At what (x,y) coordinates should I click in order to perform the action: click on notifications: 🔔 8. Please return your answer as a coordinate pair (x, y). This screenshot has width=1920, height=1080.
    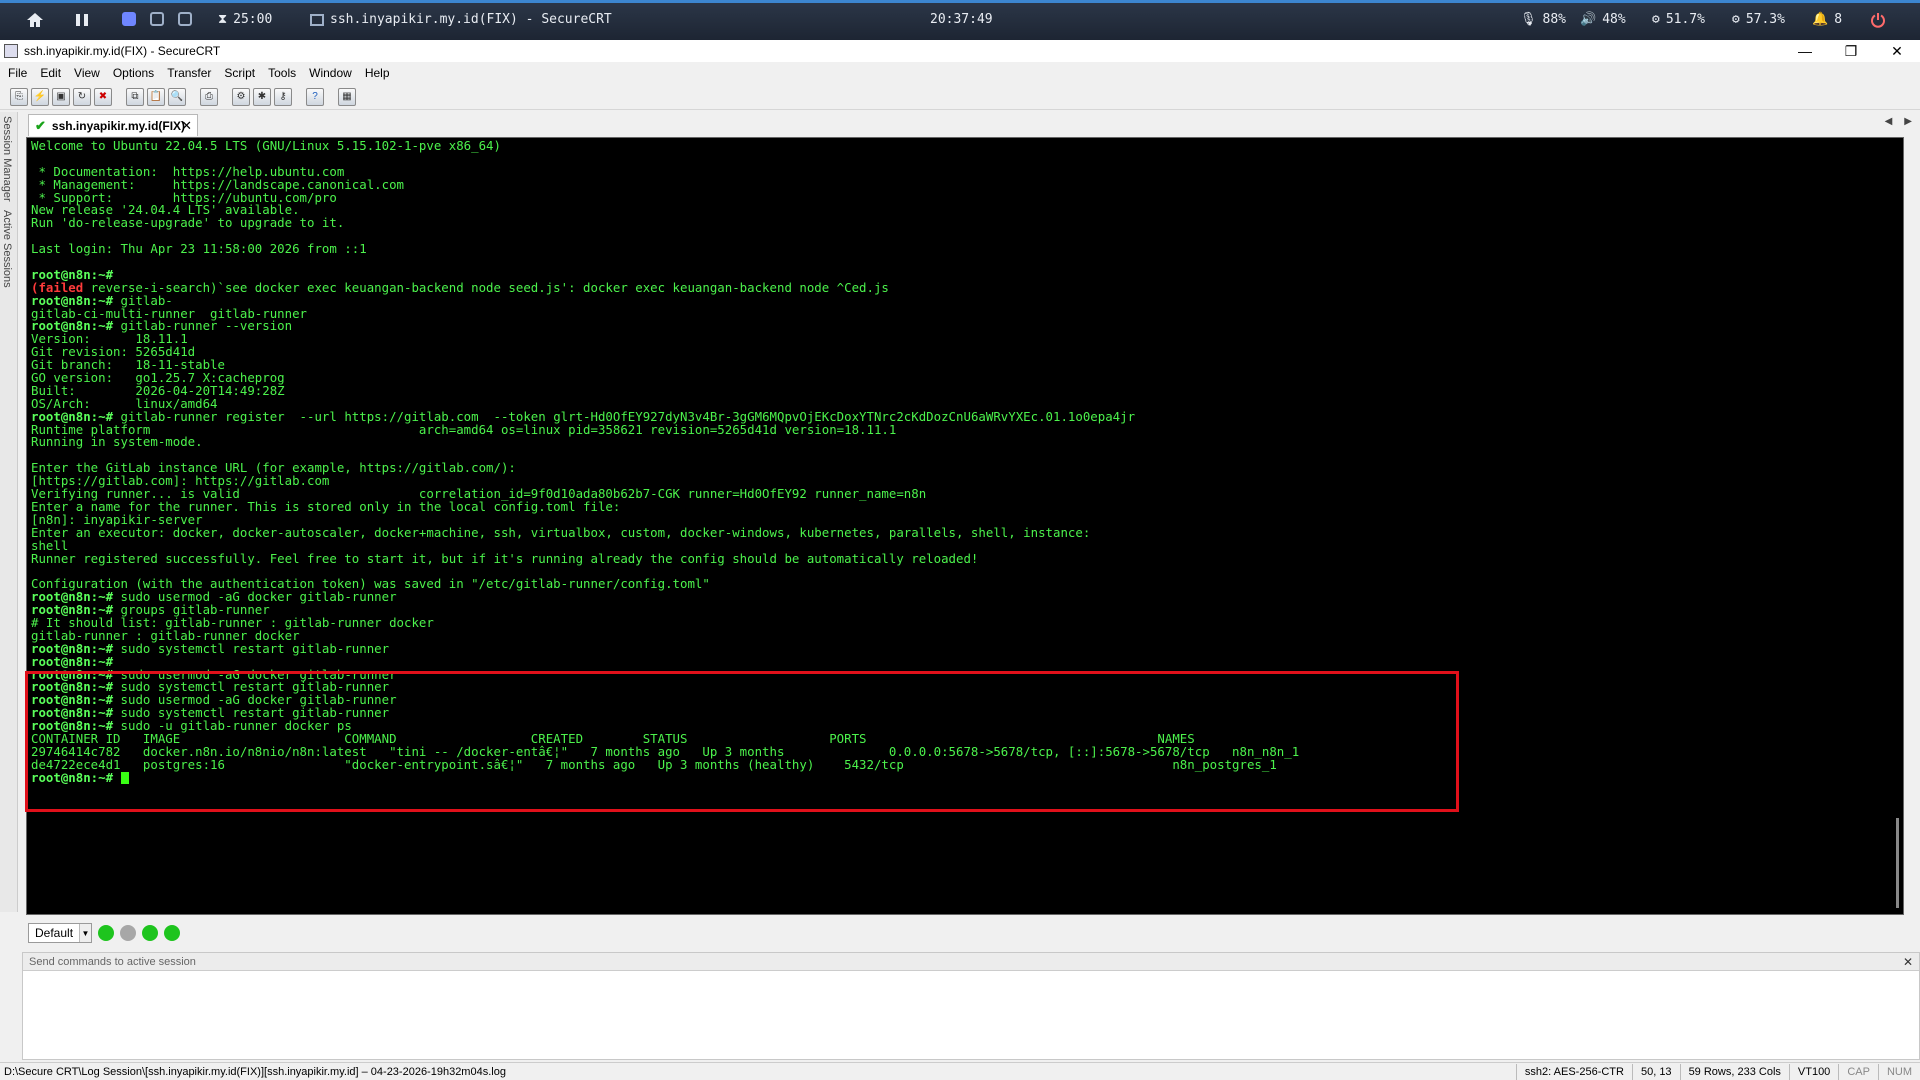
    Looking at the image, I should click on (1827, 19).